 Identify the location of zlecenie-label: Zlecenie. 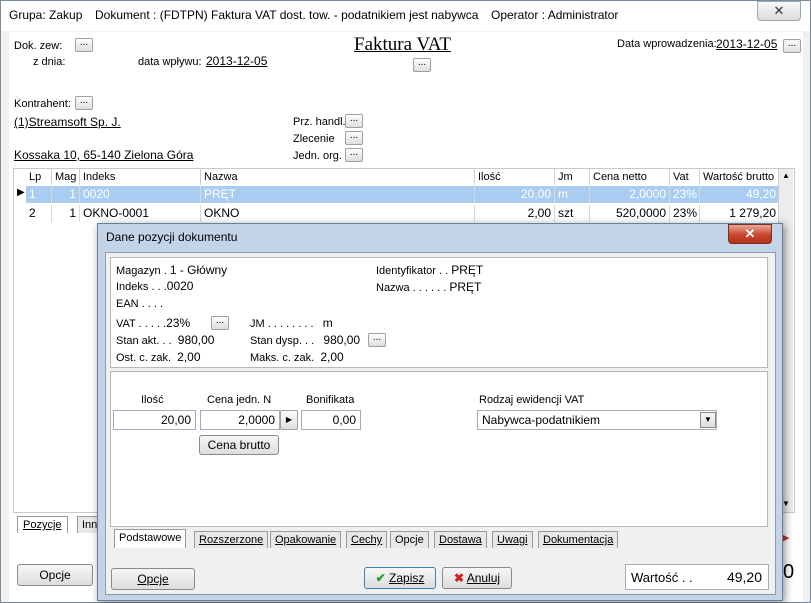
(314, 139).